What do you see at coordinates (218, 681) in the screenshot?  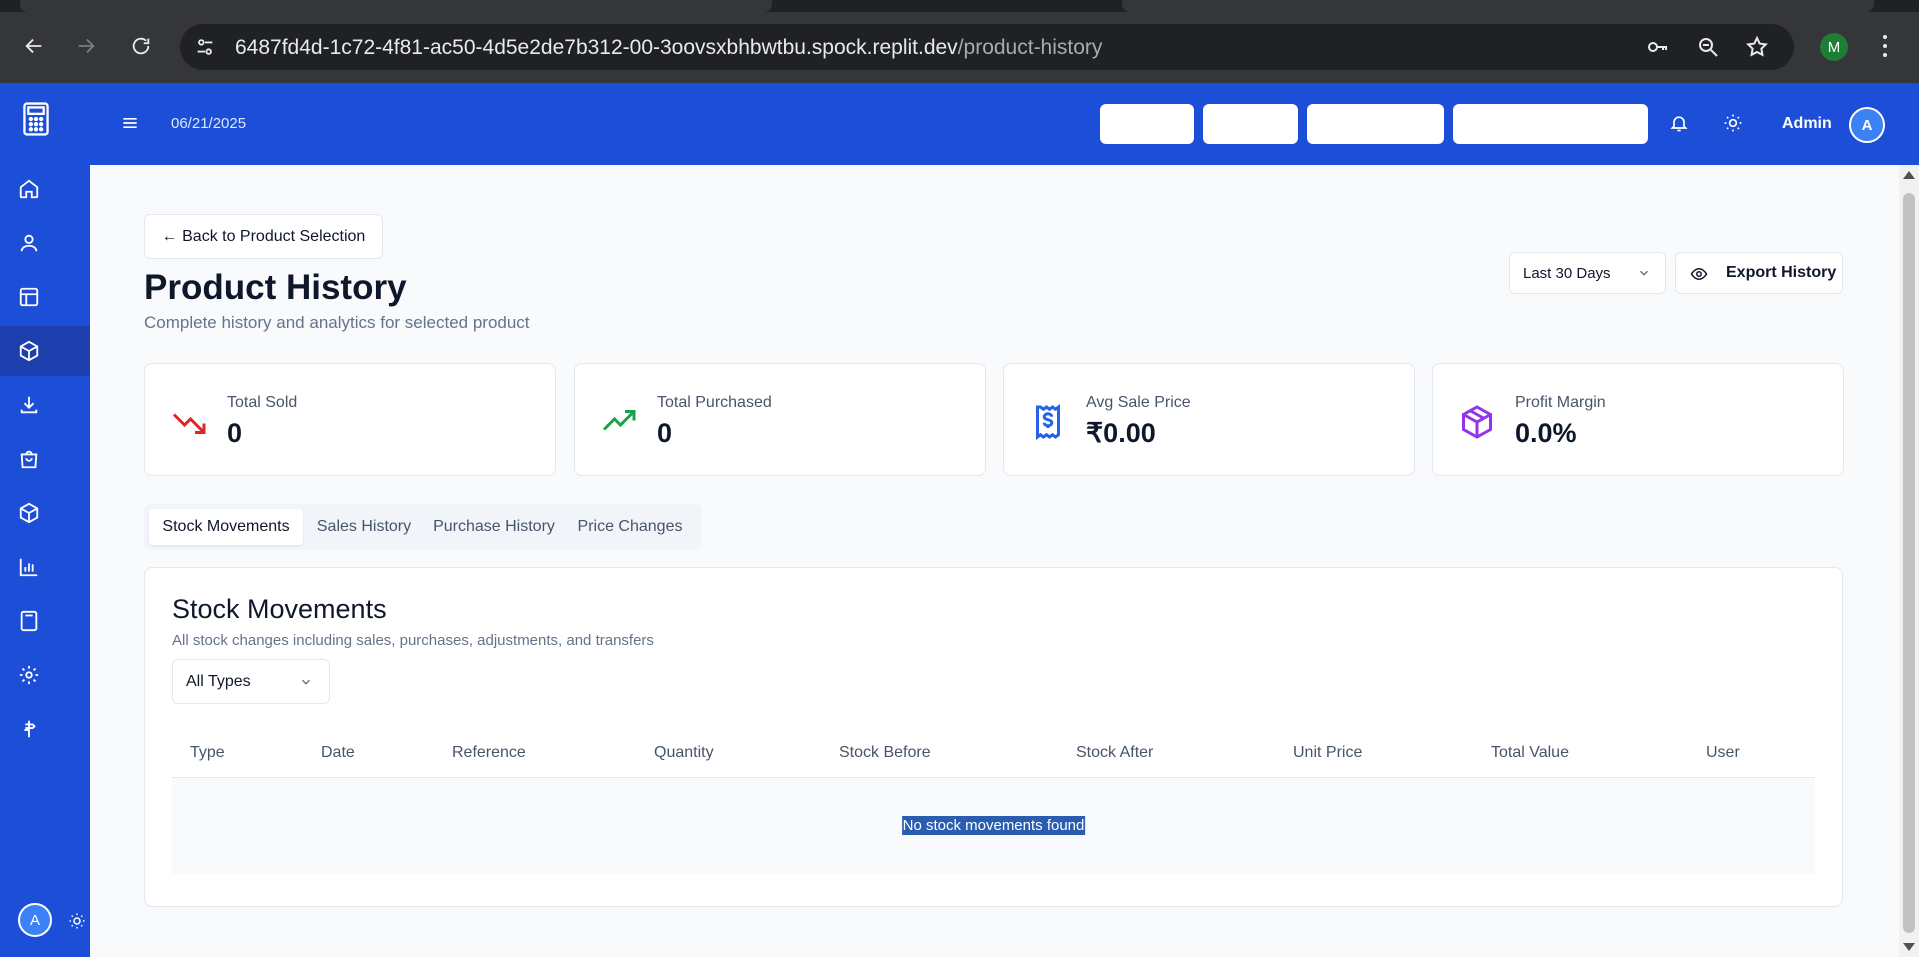 I see `movement-type-value: All Types` at bounding box center [218, 681].